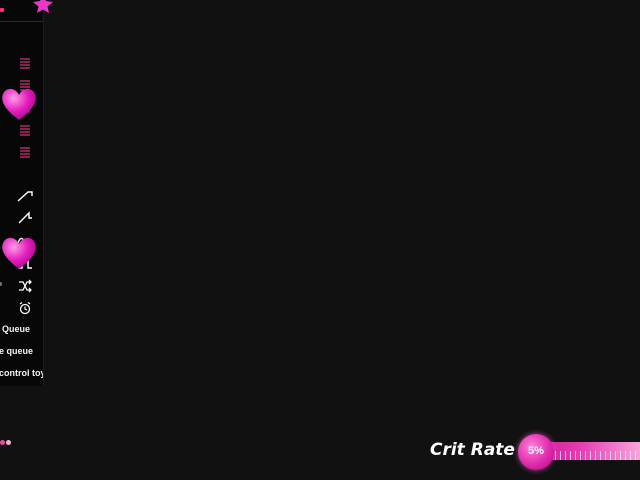 The width and height of the screenshot is (640, 480). I want to click on alarm-clock-icon, so click(25, 308).